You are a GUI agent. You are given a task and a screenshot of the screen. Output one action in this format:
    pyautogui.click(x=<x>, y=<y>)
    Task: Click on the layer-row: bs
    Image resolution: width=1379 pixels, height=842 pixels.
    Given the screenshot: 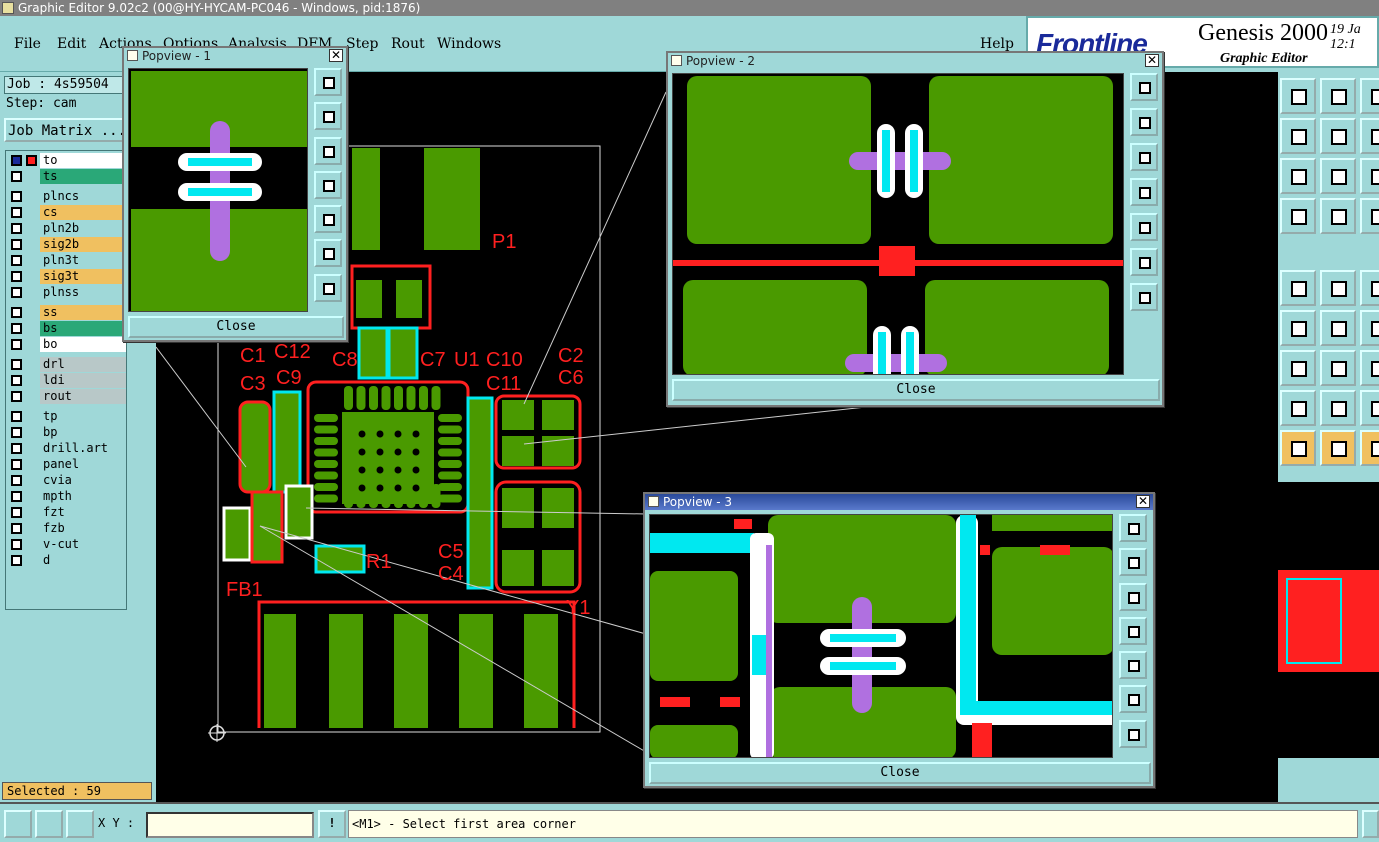 What is the action you would take?
    pyautogui.click(x=67, y=328)
    